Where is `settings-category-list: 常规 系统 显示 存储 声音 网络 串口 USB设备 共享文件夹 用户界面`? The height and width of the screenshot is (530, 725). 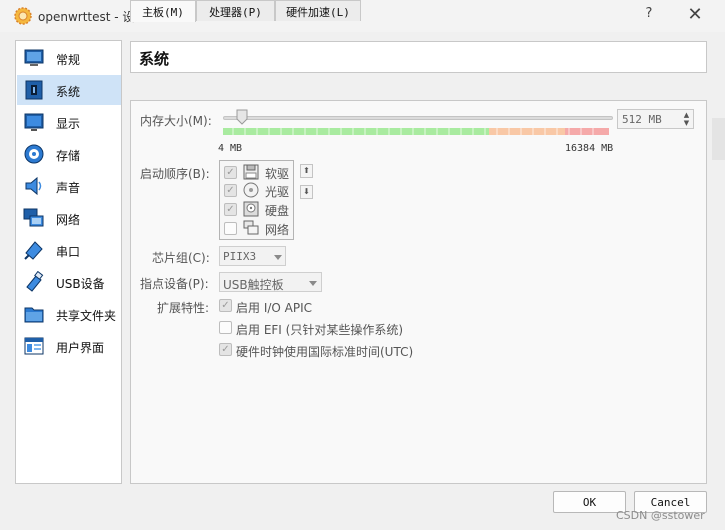
settings-category-list: 常规 系统 显示 存储 声音 网络 串口 USB设备 共享文件夹 用户界面 is located at coordinates (68, 262).